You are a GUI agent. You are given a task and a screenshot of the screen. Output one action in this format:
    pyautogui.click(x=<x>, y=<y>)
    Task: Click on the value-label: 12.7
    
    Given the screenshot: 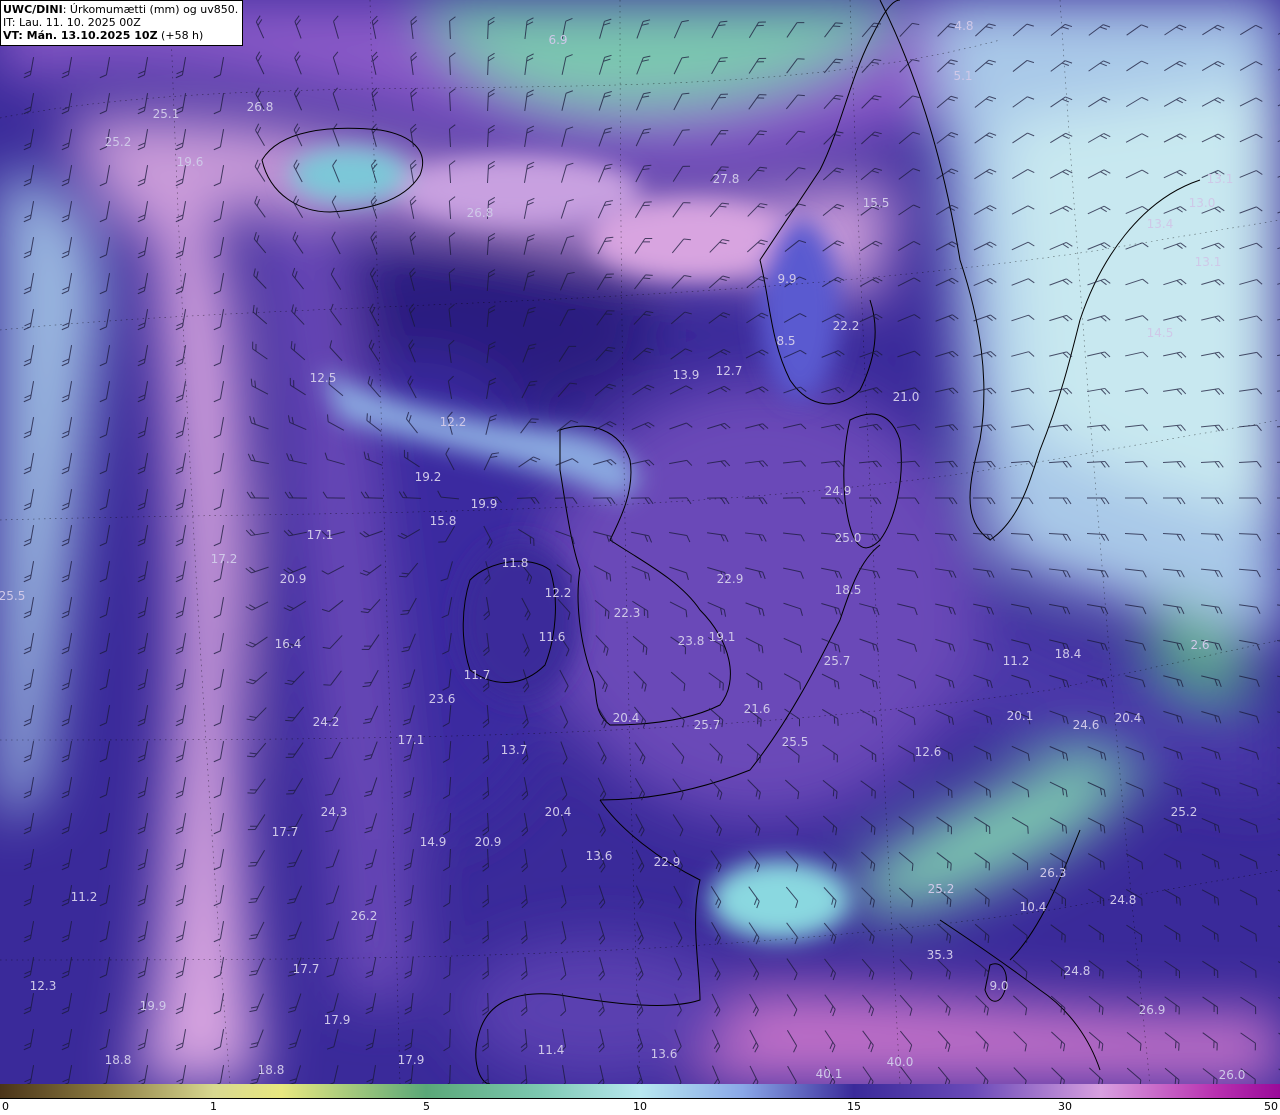 What is the action you would take?
    pyautogui.click(x=729, y=371)
    